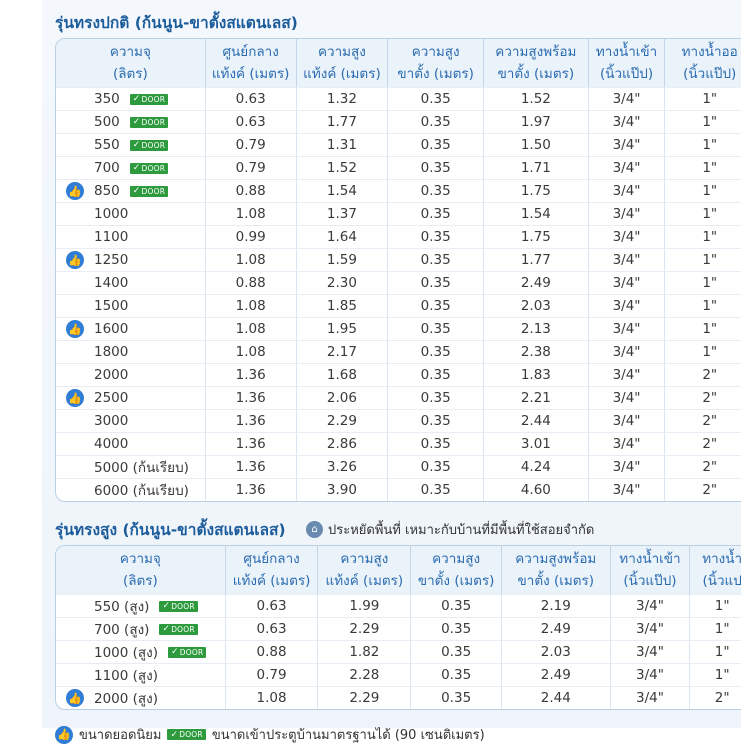 The height and width of the screenshot is (745, 741). I want to click on spec-cell: 1.71, so click(536, 167).